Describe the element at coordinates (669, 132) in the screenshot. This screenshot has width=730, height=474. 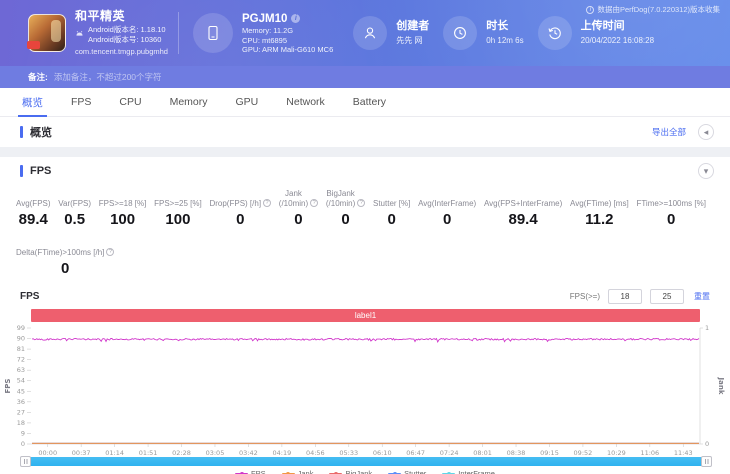
I see `export-all-link: 导出全部` at that location.